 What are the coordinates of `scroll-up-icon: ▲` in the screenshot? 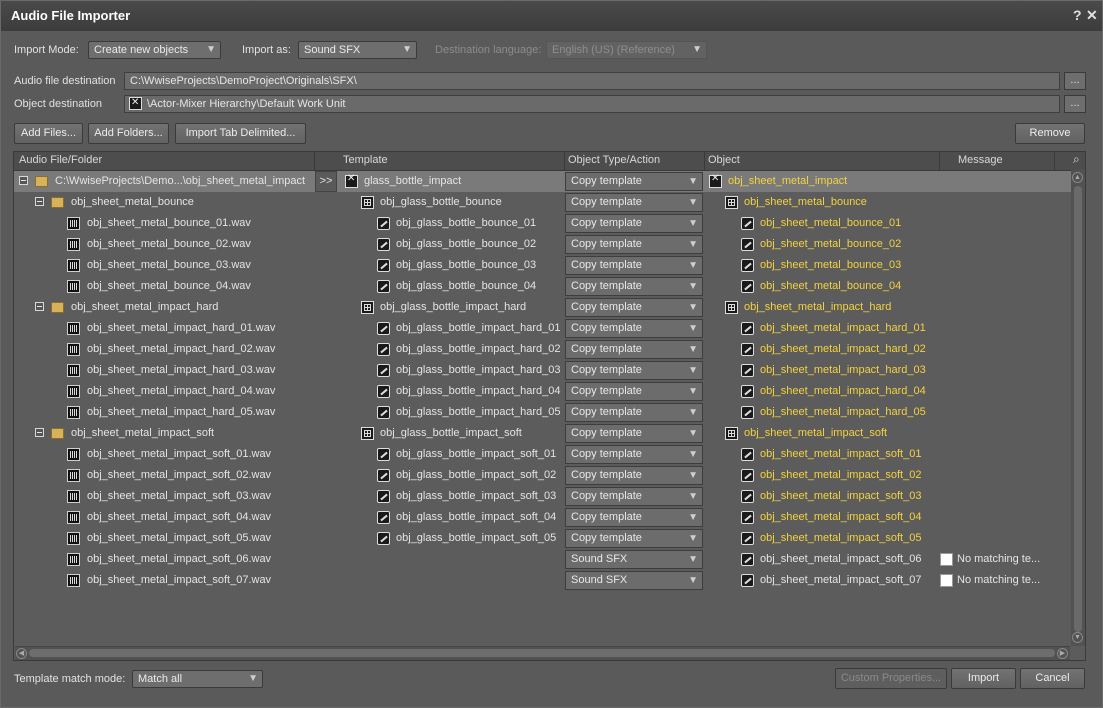 It's located at (1077, 177).